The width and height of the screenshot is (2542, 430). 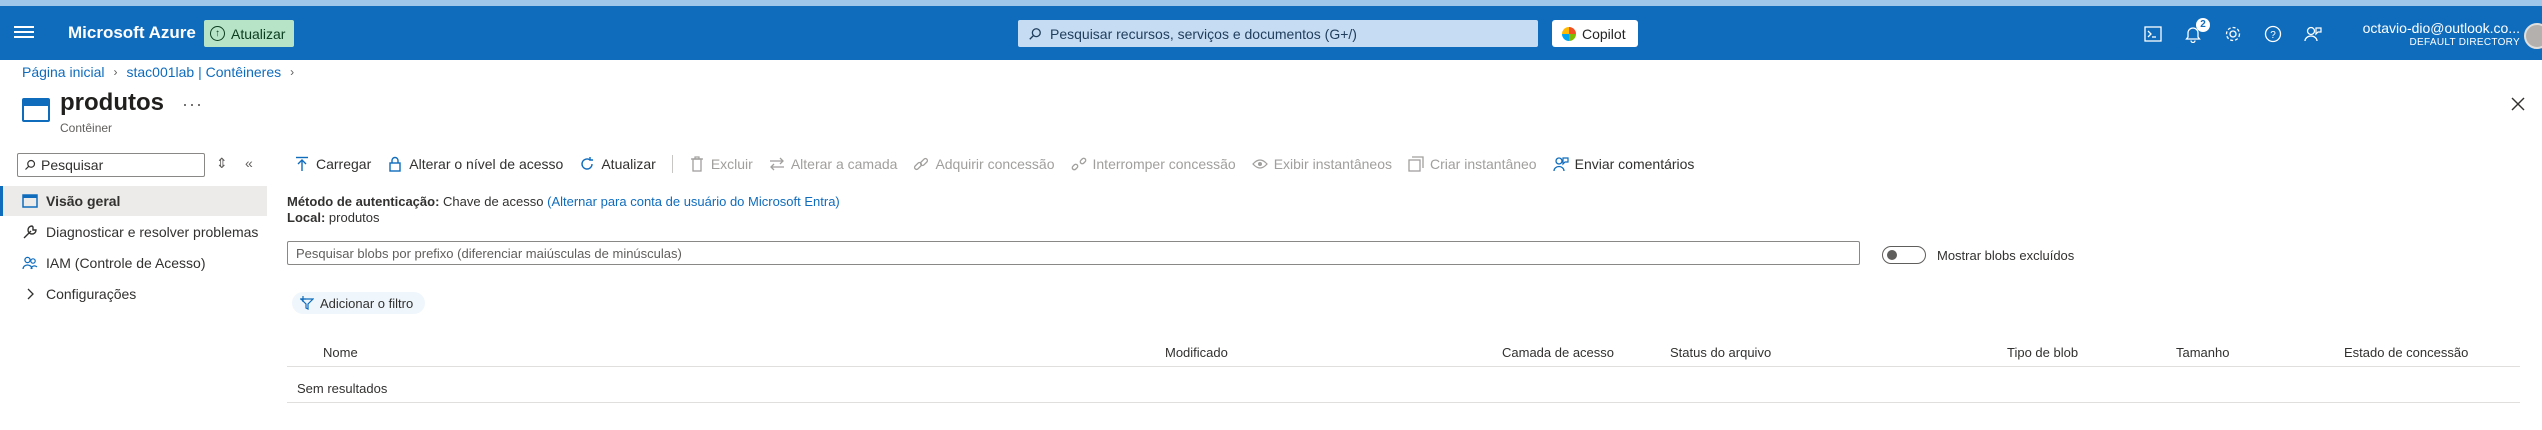 What do you see at coordinates (1196, 352) in the screenshot?
I see `column-header-modified: Modificado` at bounding box center [1196, 352].